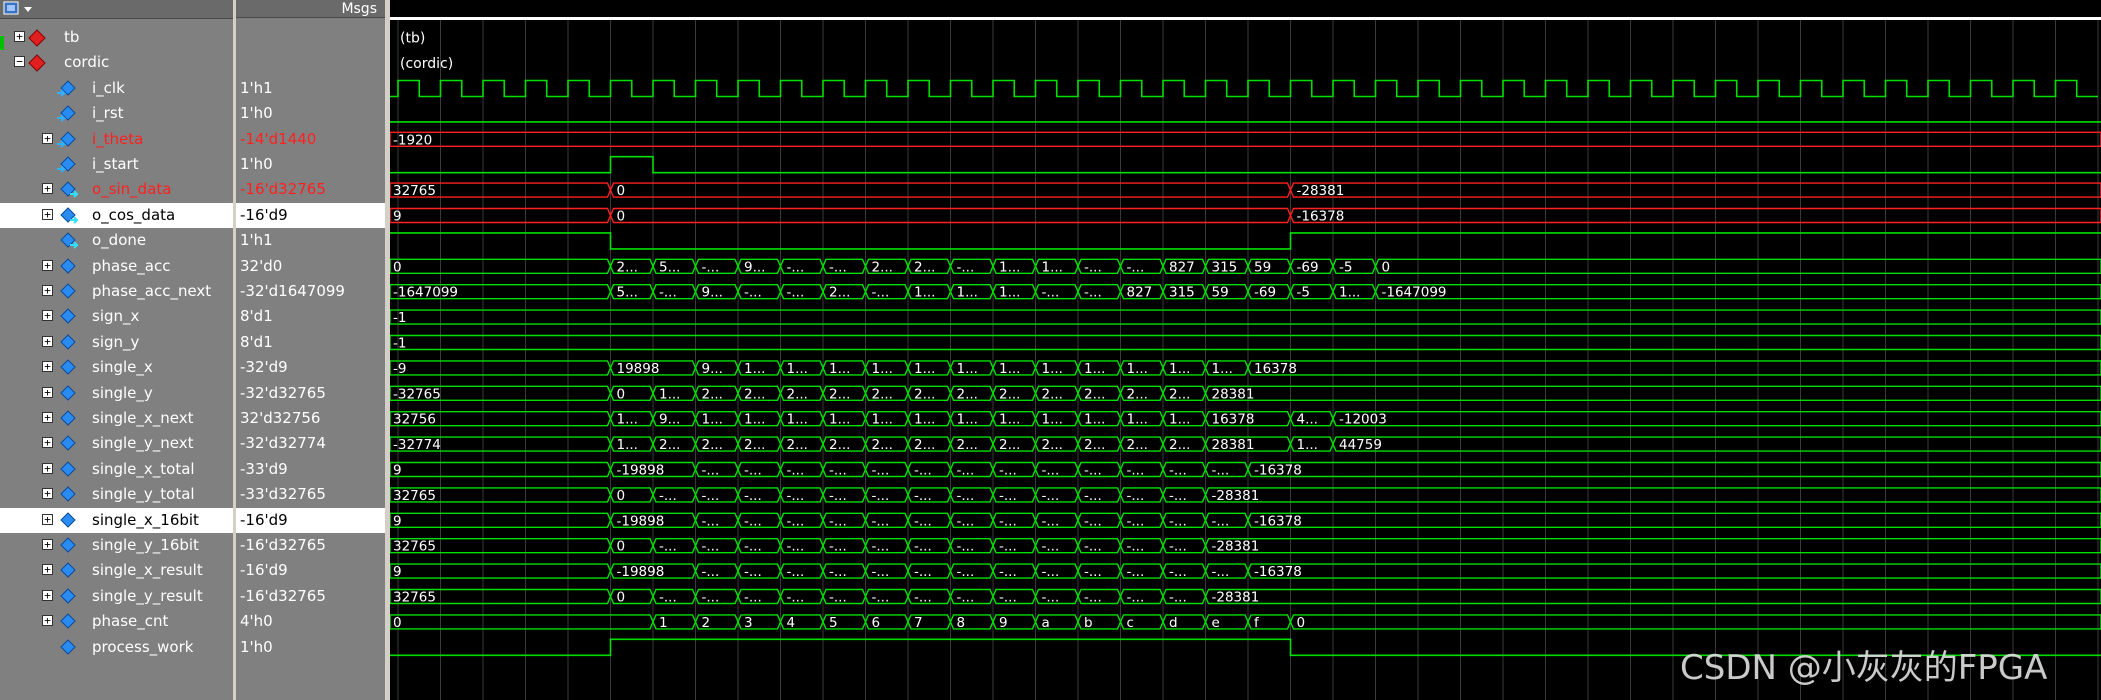 This screenshot has height=700, width=2101. Describe the element at coordinates (310, 291) in the screenshot. I see `value-row-phase-acc-next: -32'd1647099` at that location.